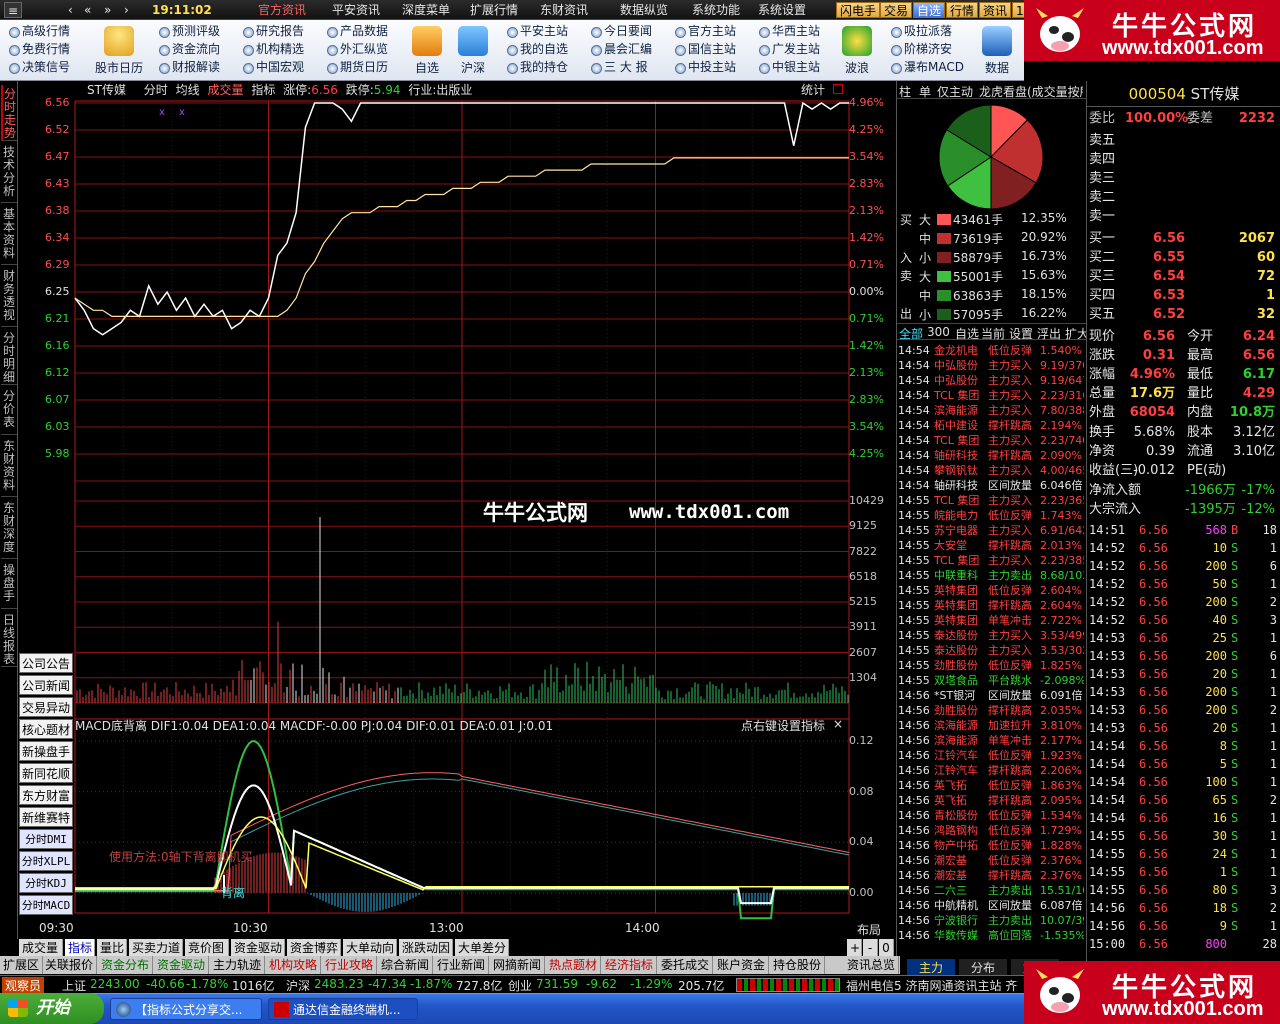  What do you see at coordinates (537, 49) in the screenshot?
I see `toolbar-link: 我的自选` at bounding box center [537, 49].